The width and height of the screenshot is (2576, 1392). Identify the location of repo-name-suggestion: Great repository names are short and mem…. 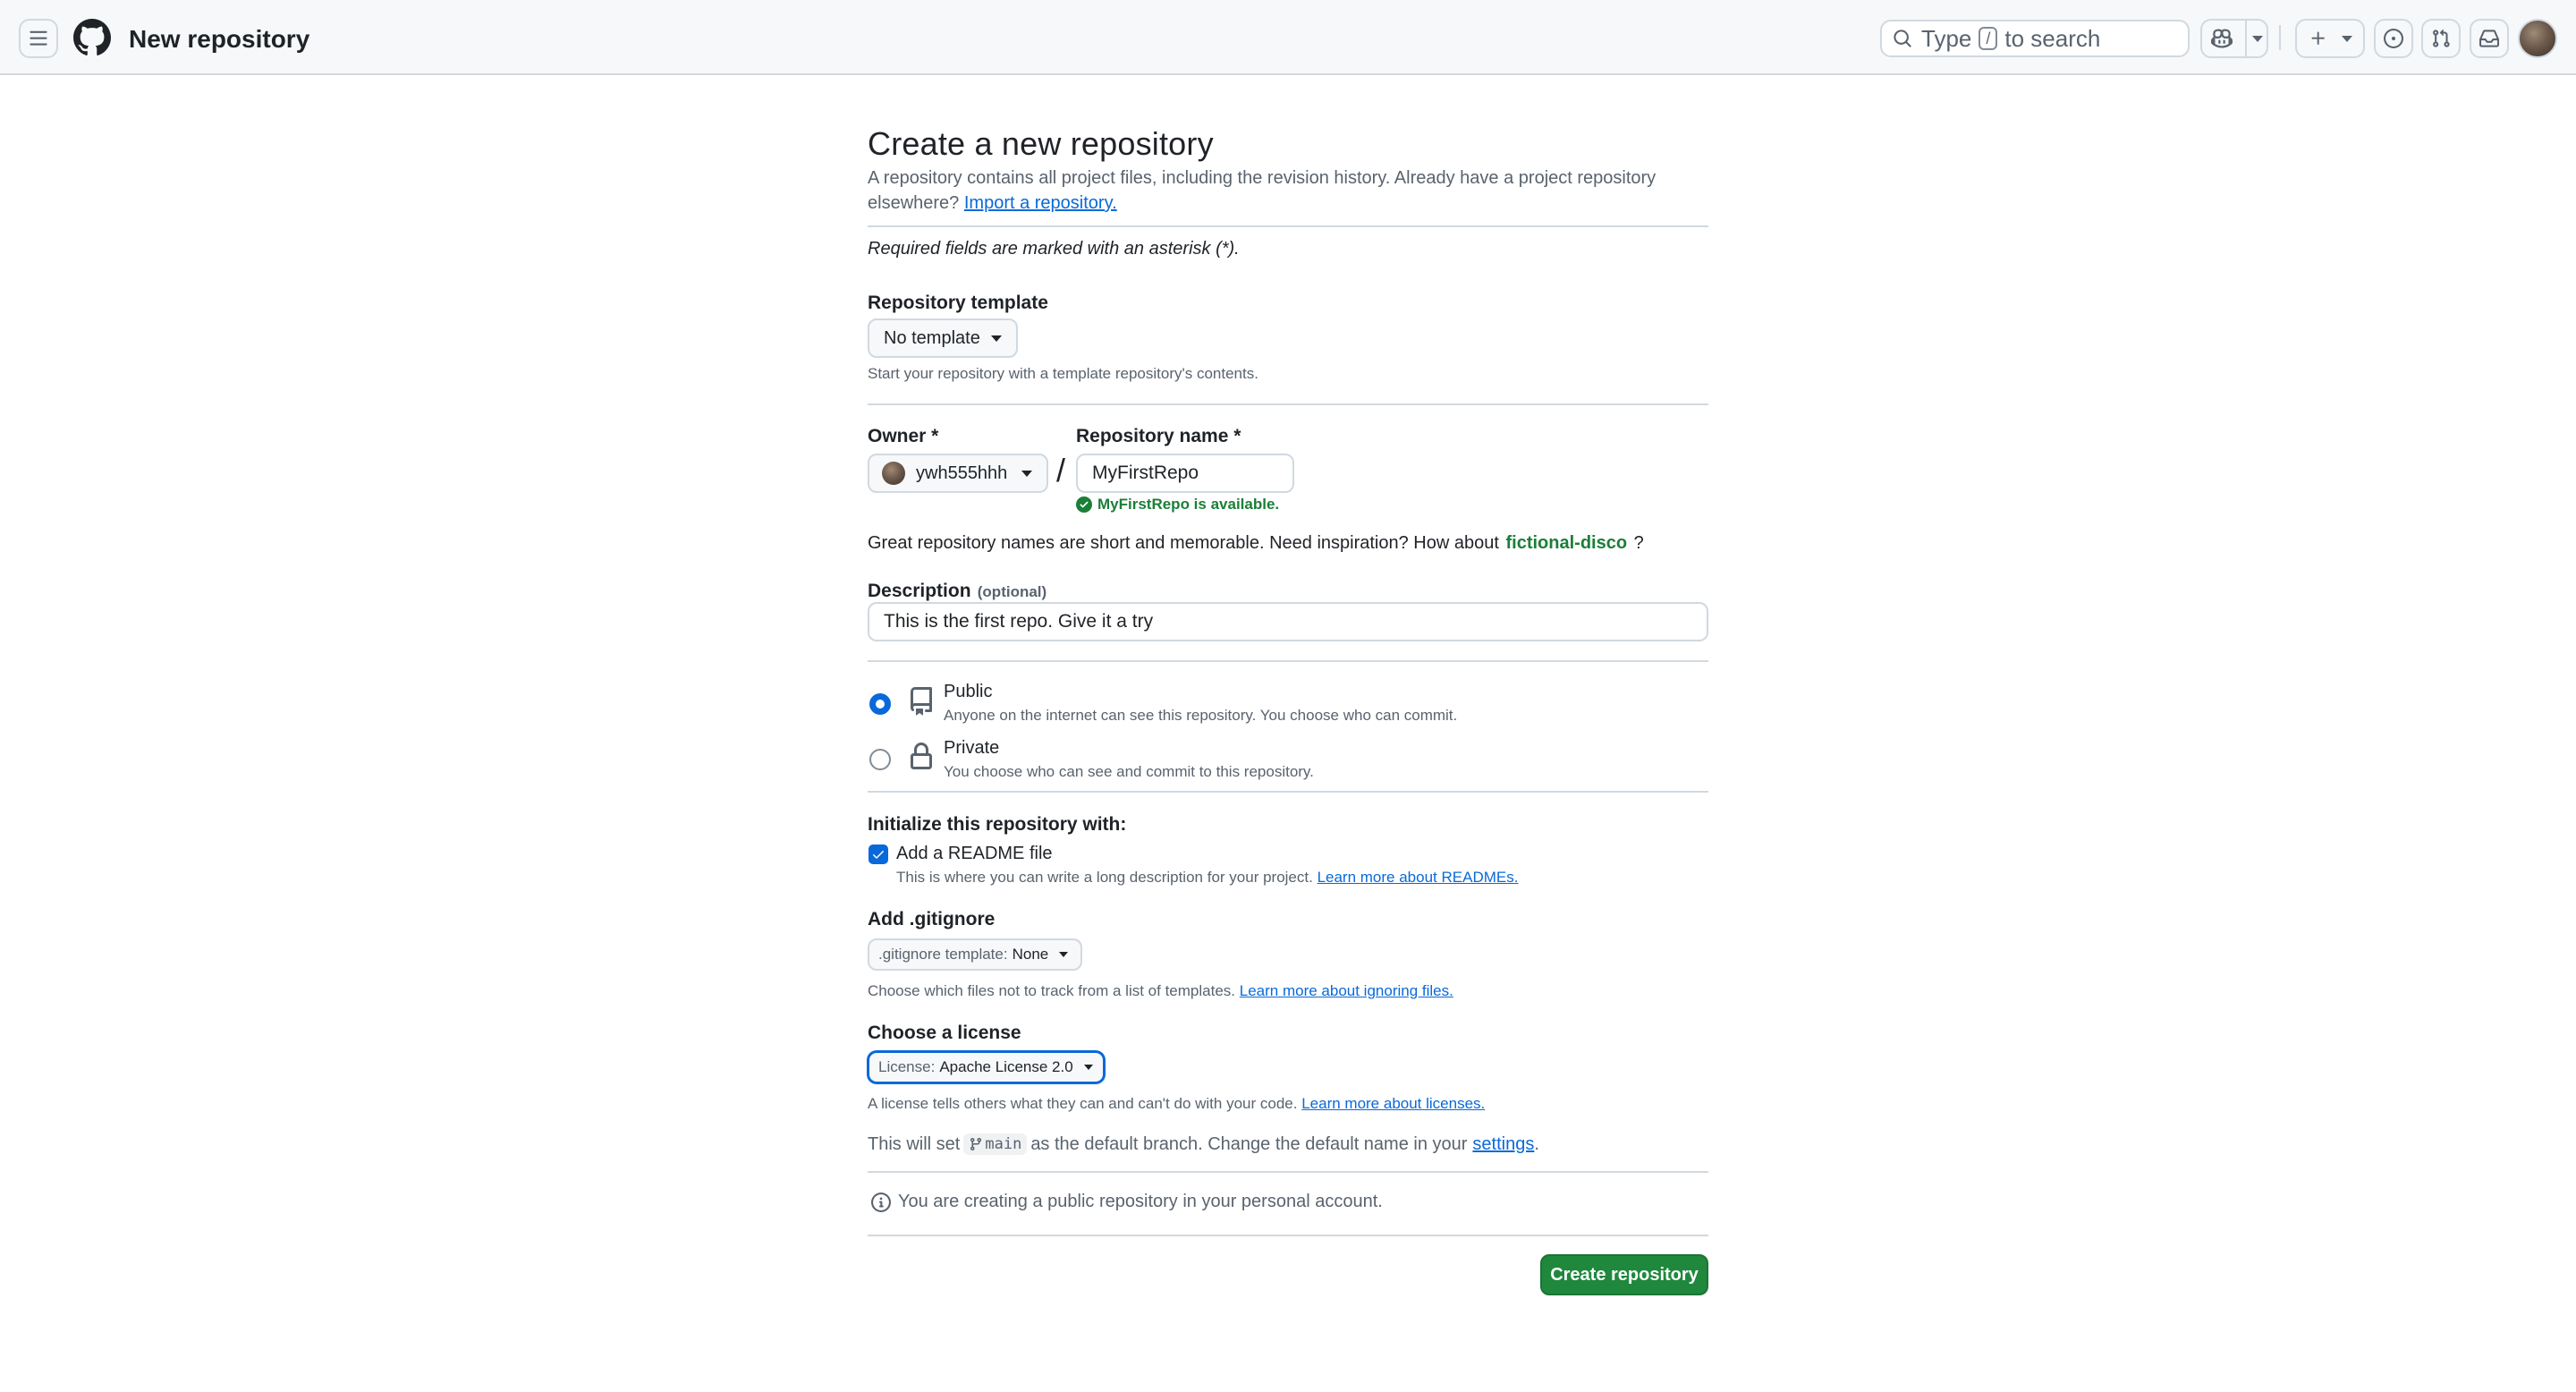
(1256, 543).